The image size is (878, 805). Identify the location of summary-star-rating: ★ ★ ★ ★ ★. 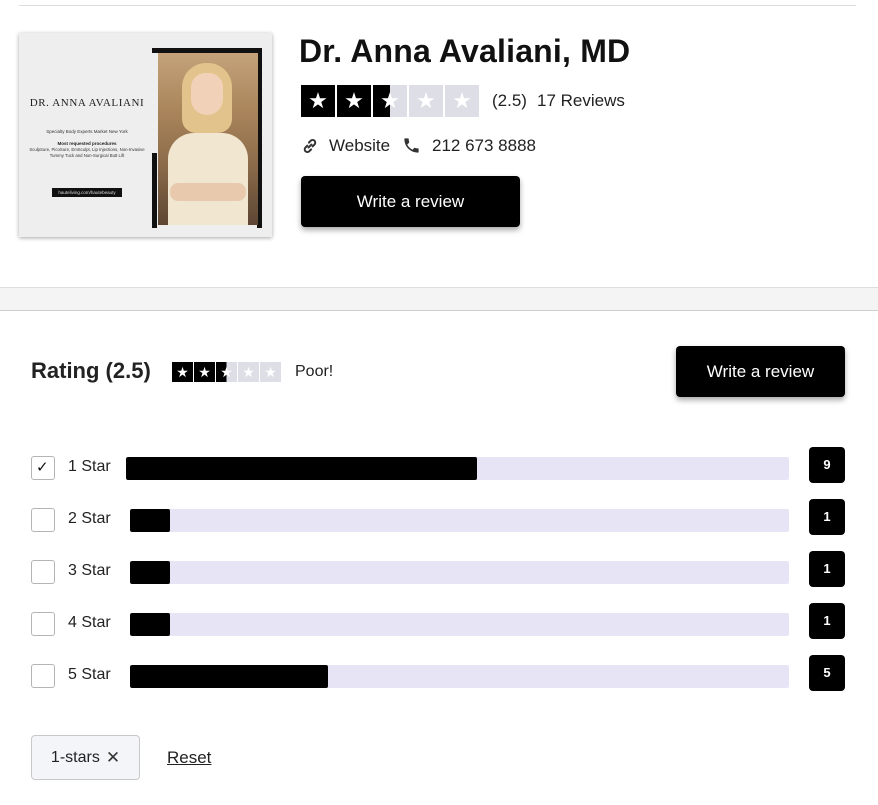
(227, 372).